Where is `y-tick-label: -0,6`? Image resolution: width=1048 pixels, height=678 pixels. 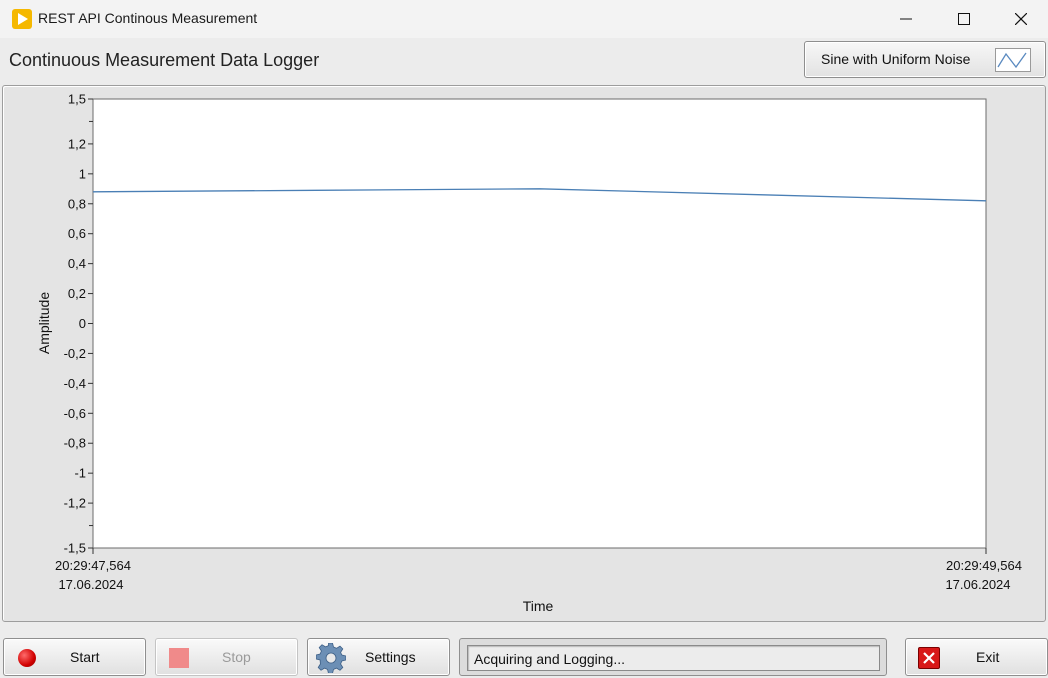
y-tick-label: -0,6 is located at coordinates (75, 413).